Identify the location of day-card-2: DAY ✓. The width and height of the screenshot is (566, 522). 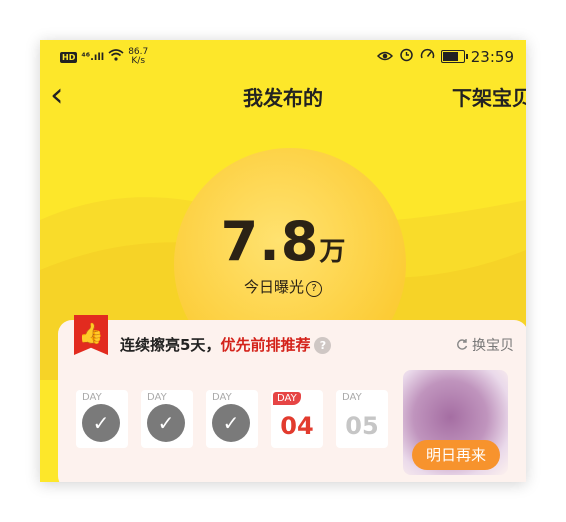
(167, 419).